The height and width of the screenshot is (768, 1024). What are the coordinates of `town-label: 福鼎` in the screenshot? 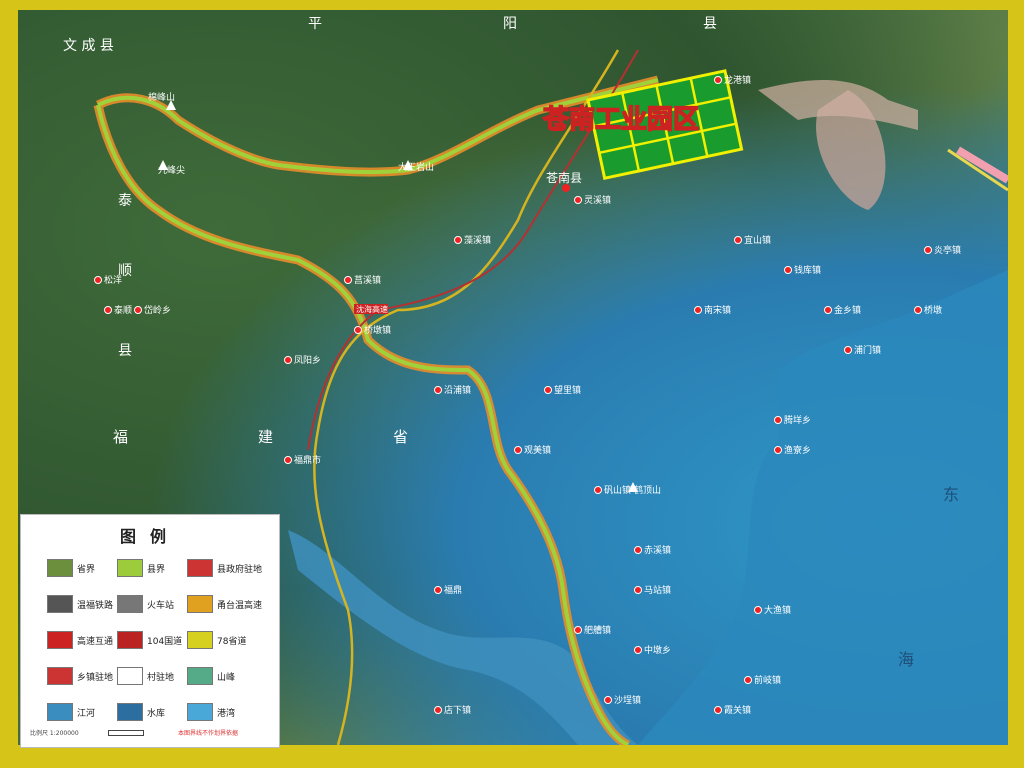 It's located at (453, 590).